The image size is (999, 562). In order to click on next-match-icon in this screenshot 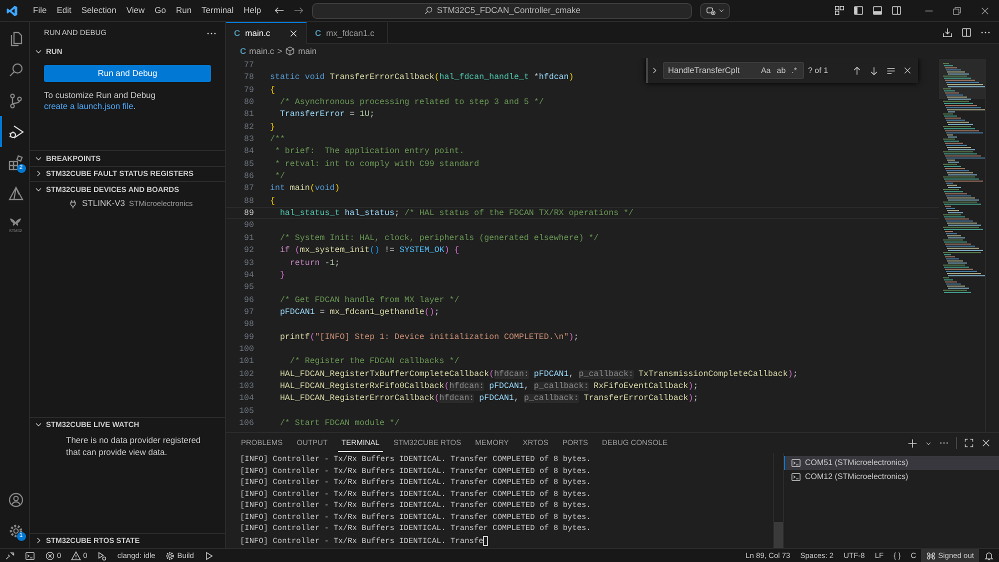, I will do `click(874, 71)`.